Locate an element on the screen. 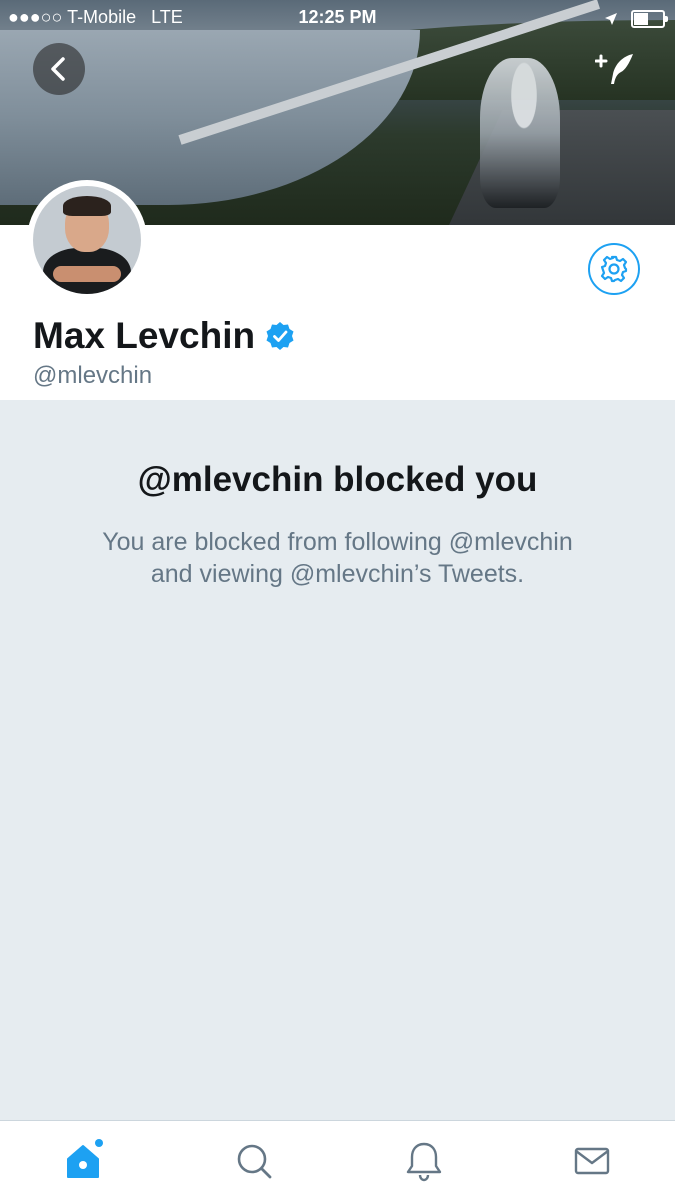  profile-handle: @mlevchin is located at coordinates (93, 375).